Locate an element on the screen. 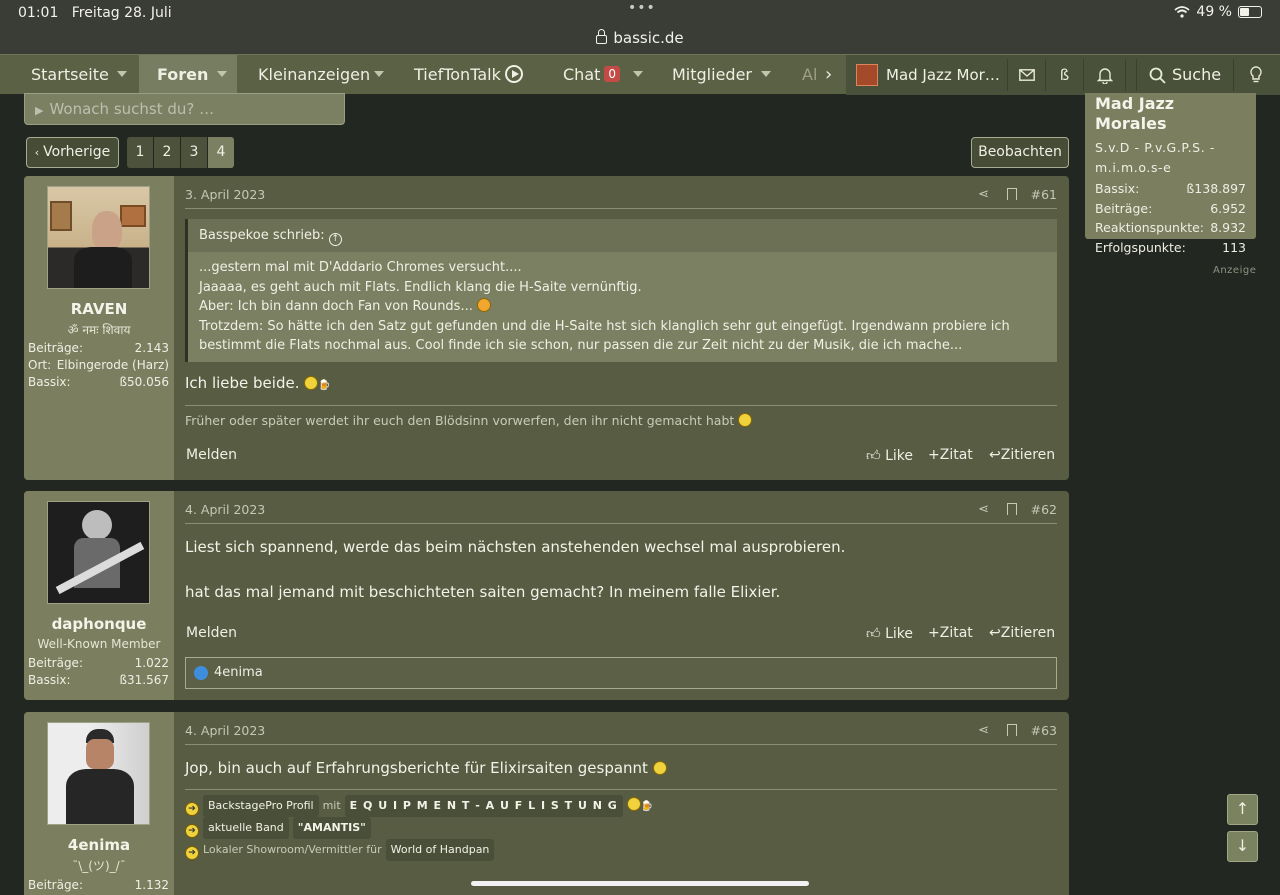 The height and width of the screenshot is (895, 1280). beer-icon: 🍺 is located at coordinates (647, 806).